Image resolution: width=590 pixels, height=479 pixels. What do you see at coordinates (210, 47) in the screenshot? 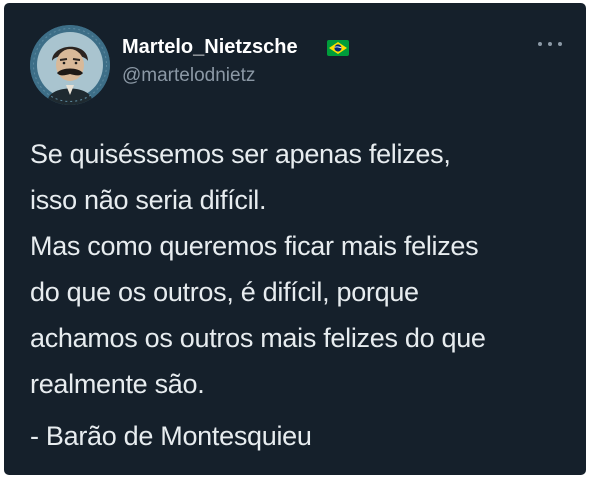
I see `author-display-name: Martelo_Nietzsche` at bounding box center [210, 47].